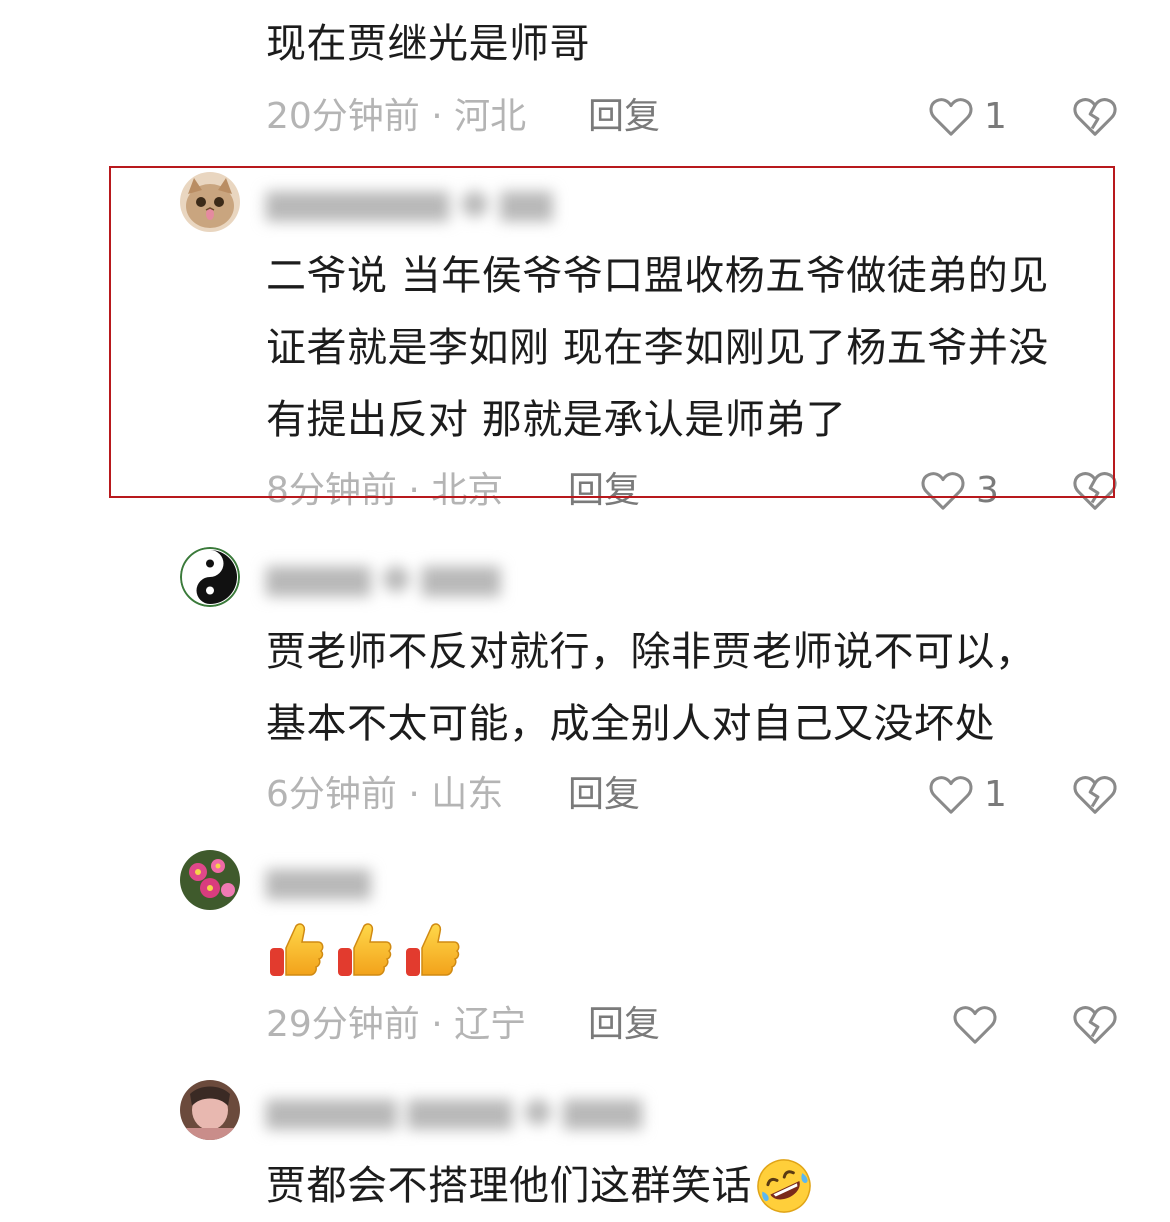 This screenshot has width=1170, height=1222. Describe the element at coordinates (210, 202) in the screenshot. I see `cat-avatar-icon` at that location.